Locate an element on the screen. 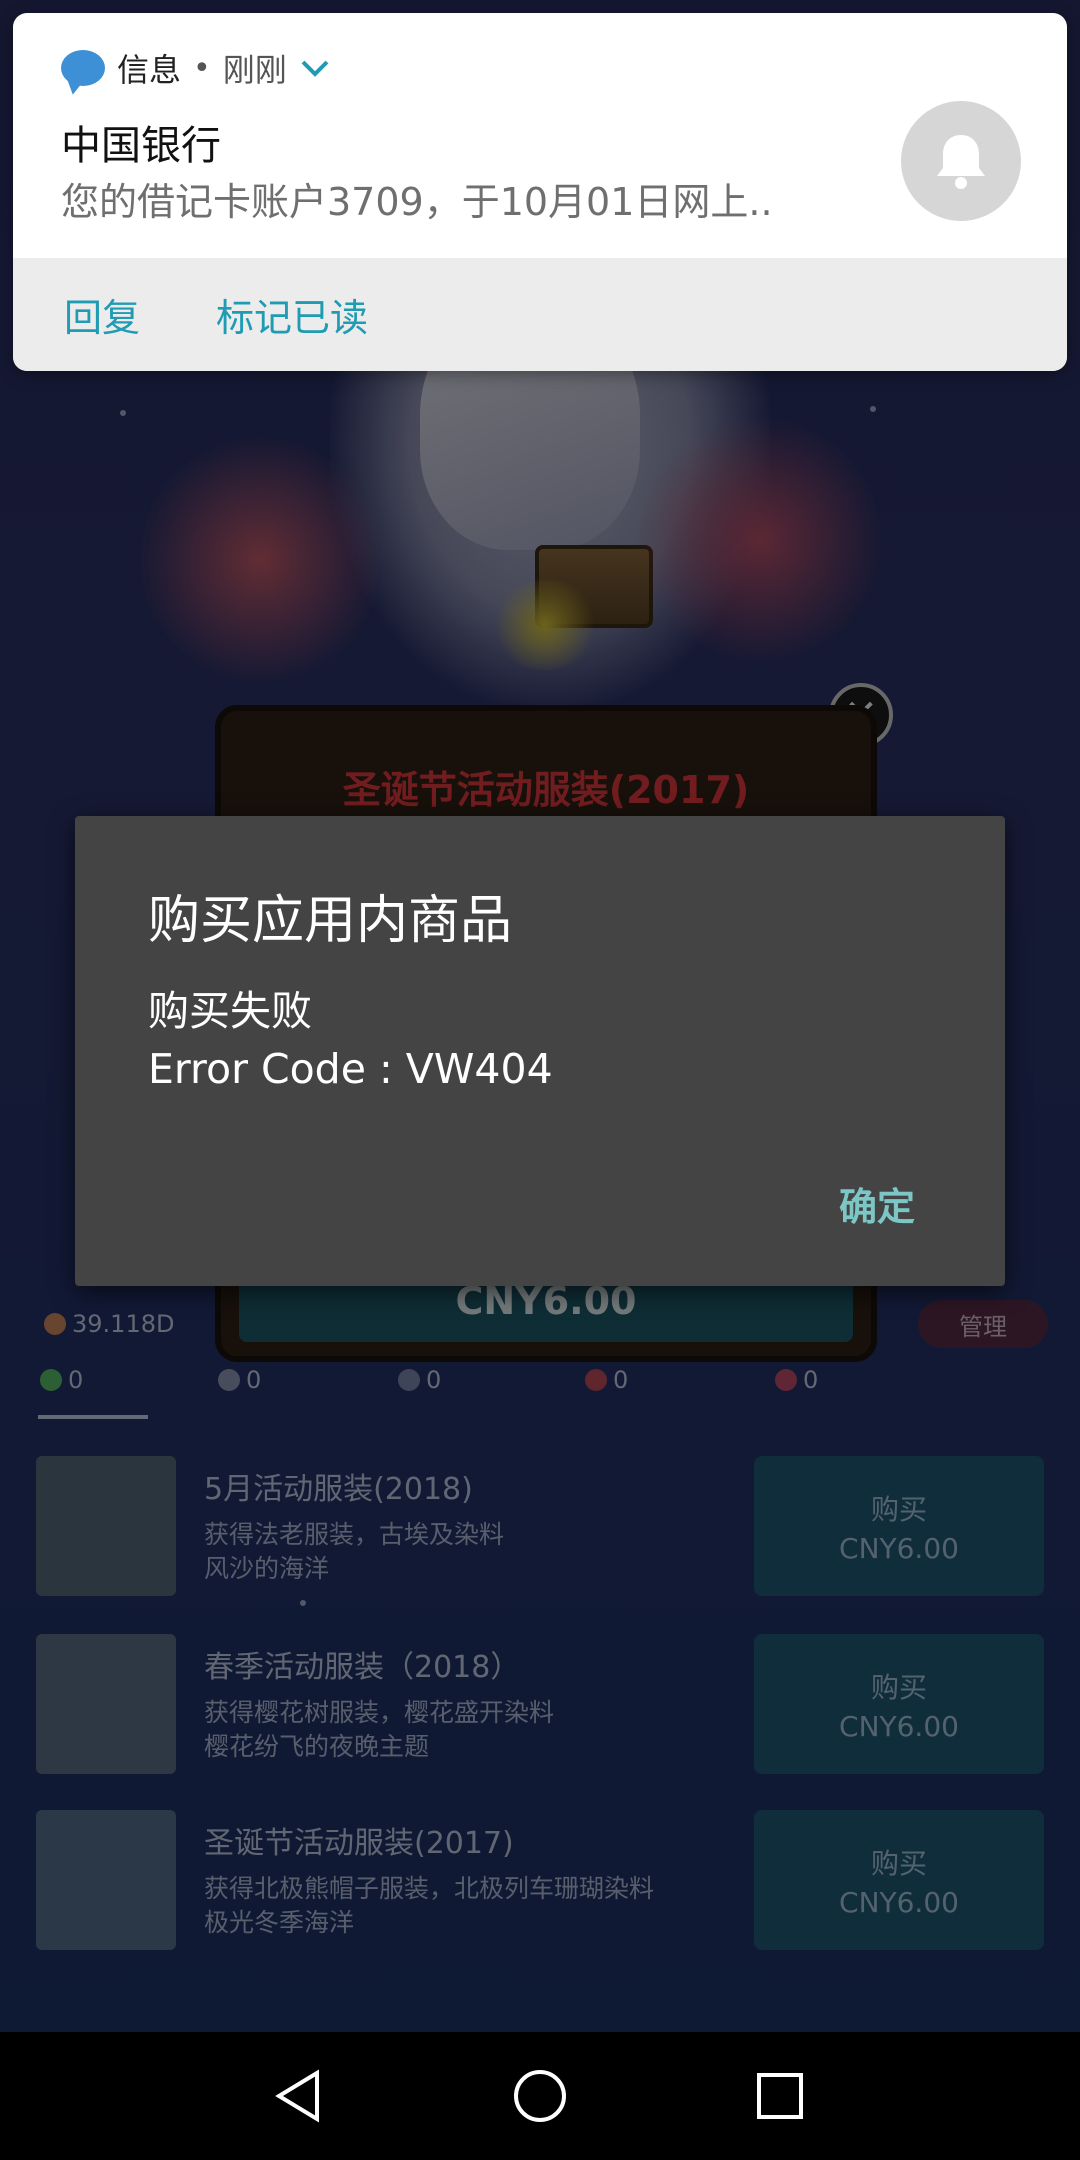 The image size is (1080, 2160). notification-sender: 中国银行 is located at coordinates (141, 146).